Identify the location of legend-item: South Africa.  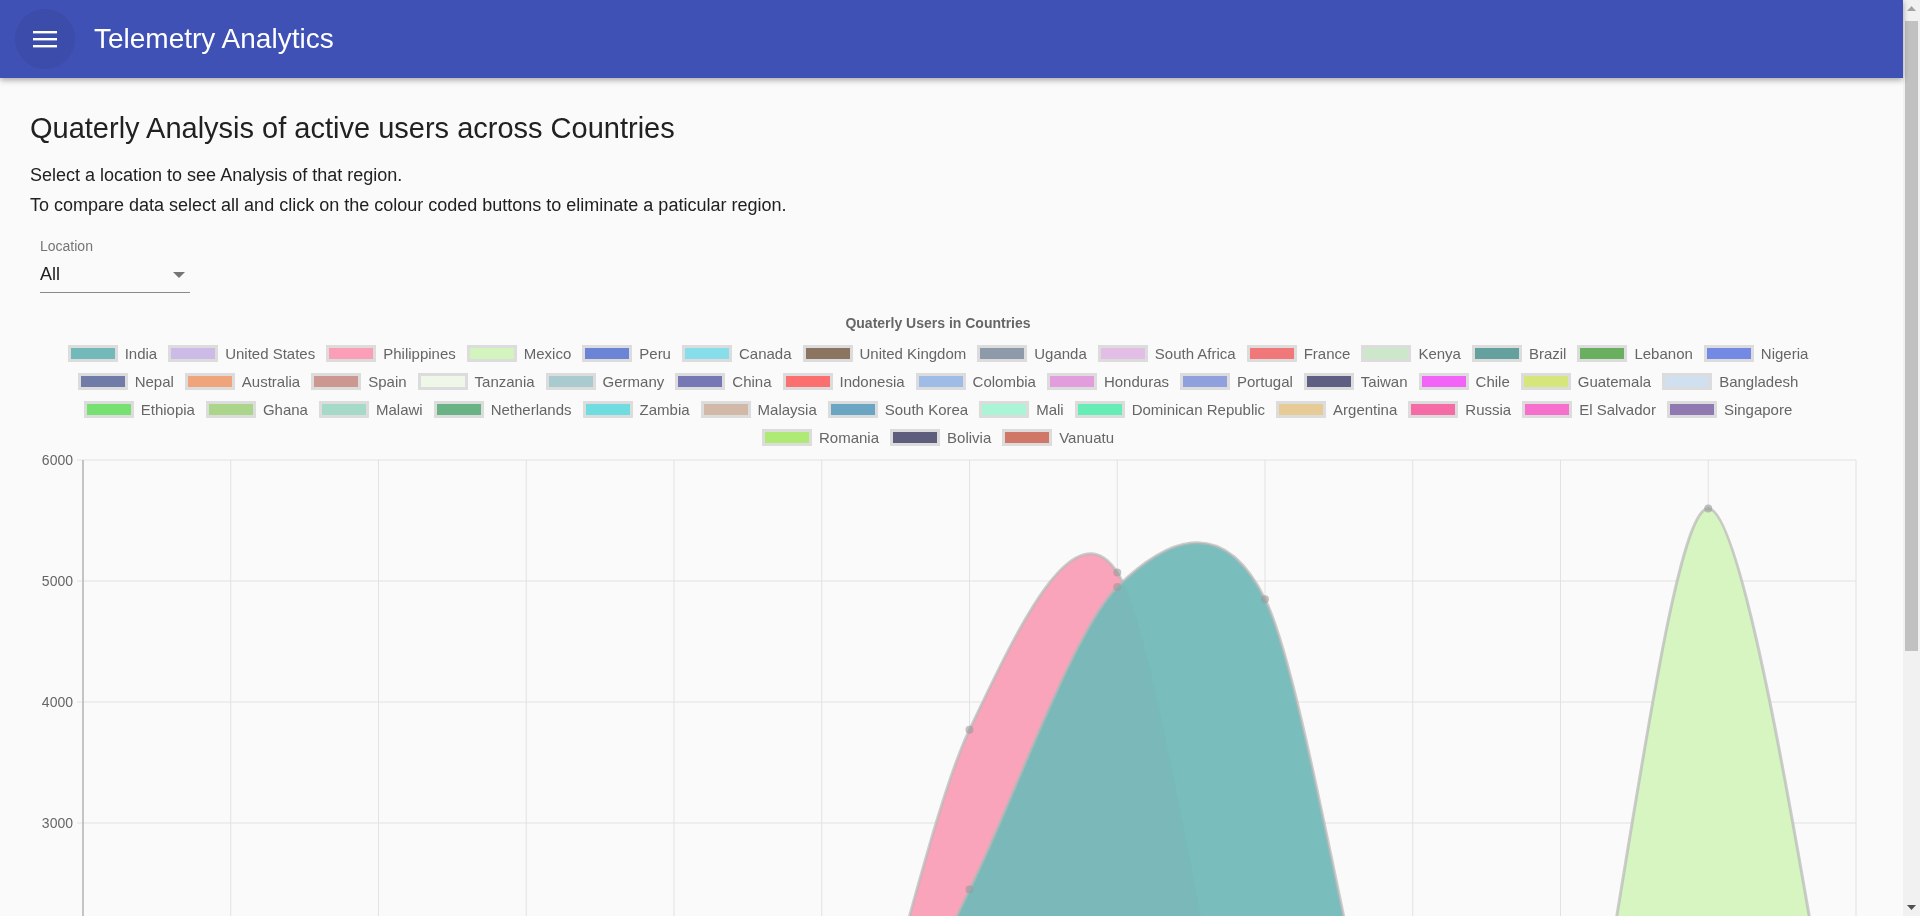
(1166, 353).